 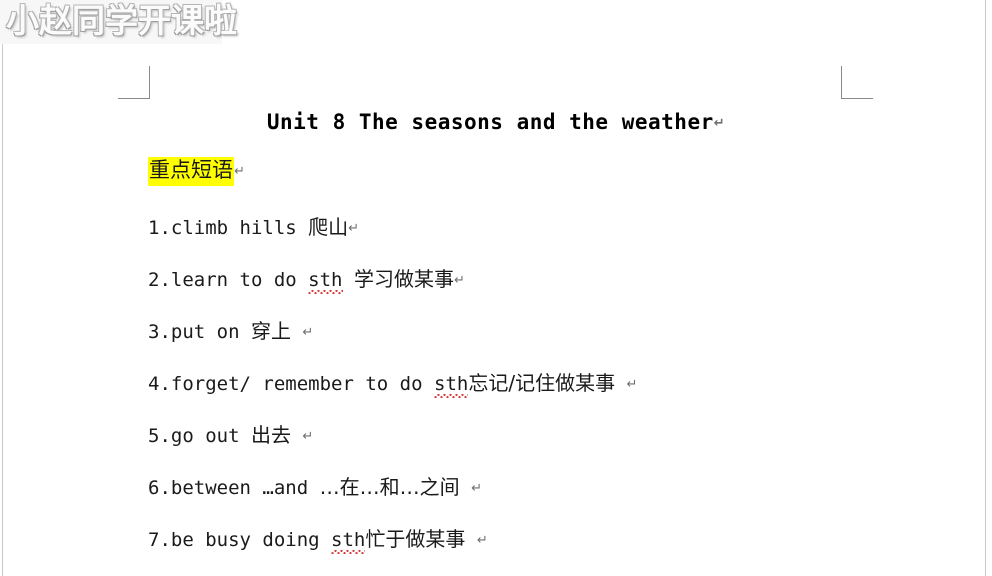 I want to click on section-heading-text: 重点短语, so click(x=191, y=170).